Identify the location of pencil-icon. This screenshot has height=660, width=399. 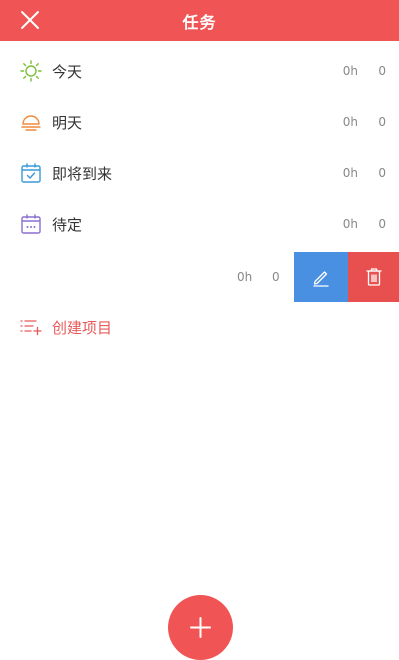
(321, 279).